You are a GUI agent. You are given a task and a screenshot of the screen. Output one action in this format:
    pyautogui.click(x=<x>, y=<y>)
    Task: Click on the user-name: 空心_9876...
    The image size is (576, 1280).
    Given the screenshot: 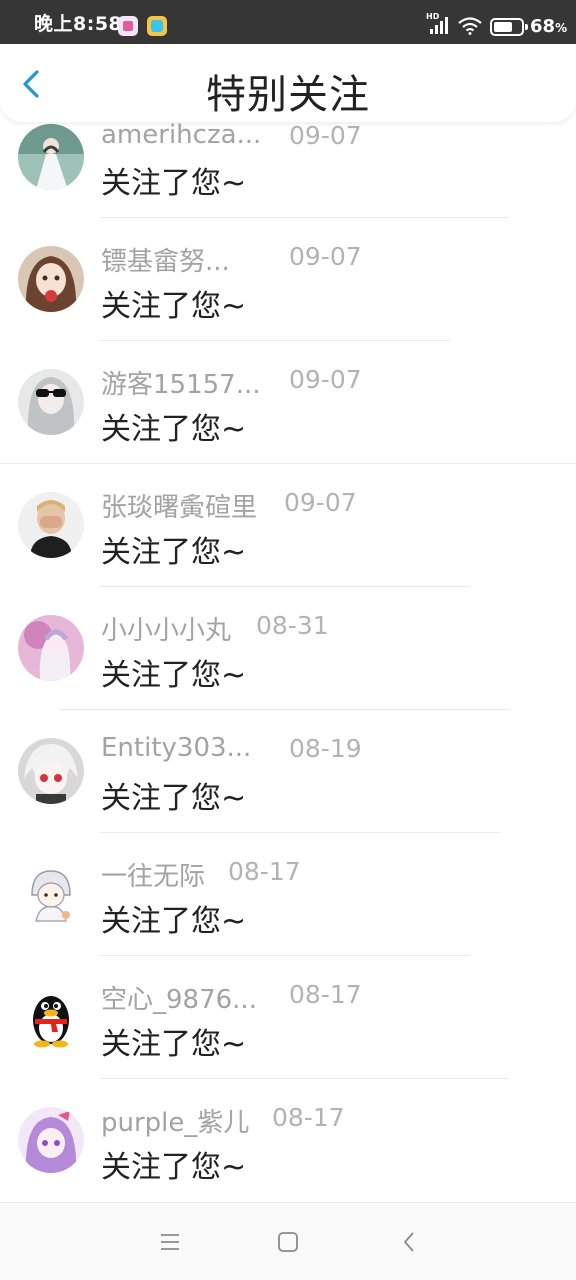 What is the action you would take?
    pyautogui.click(x=179, y=1000)
    